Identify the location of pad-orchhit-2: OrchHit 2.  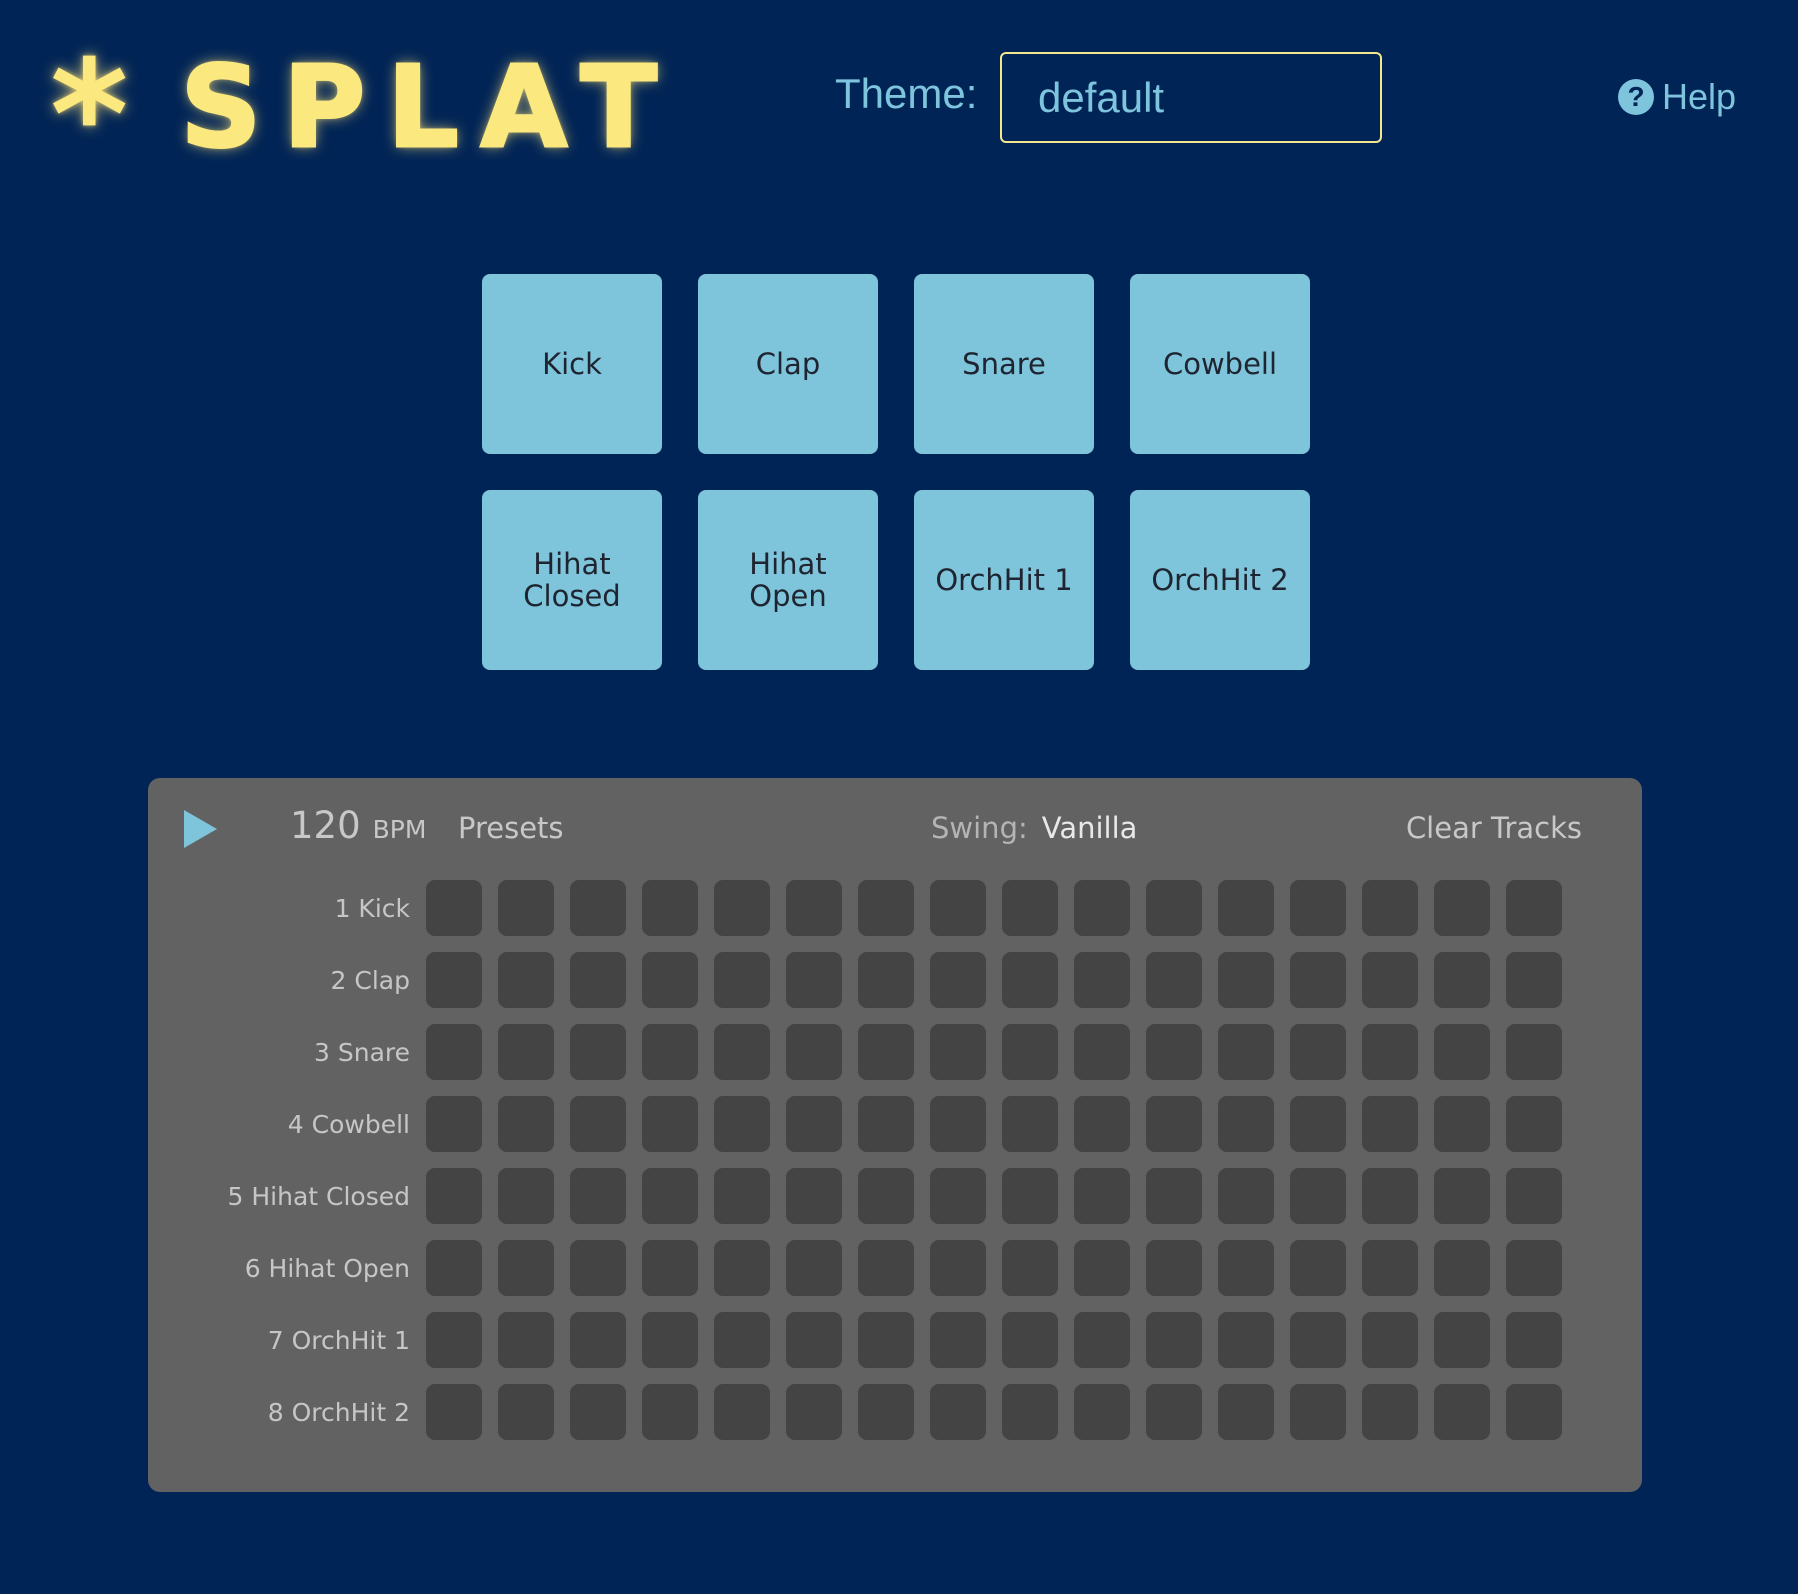
(1220, 580).